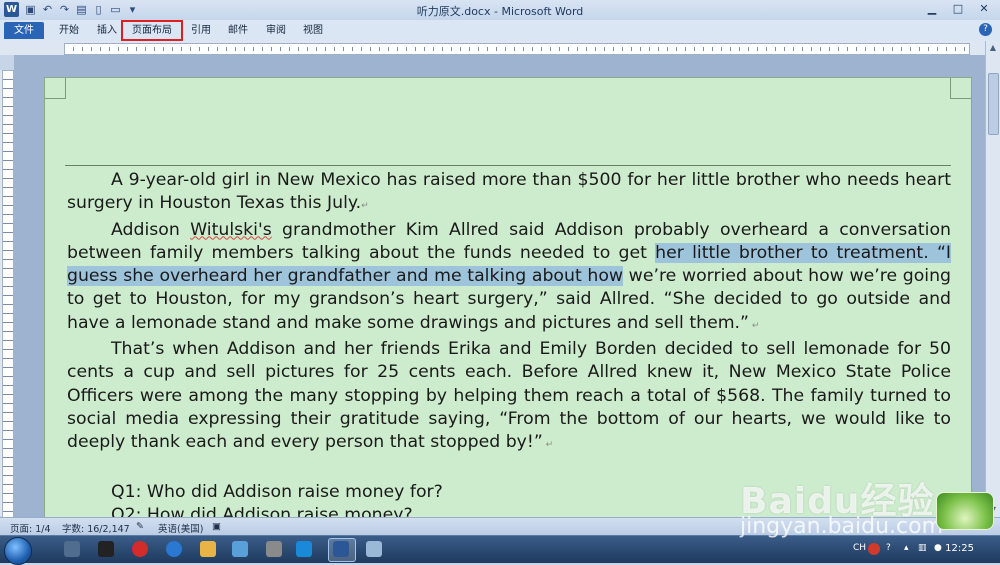  What do you see at coordinates (500, 31) in the screenshot?
I see `ribbon-tab-bar: 文件 开始 插入 页面布局 引用 邮件 审阅 视图 ?` at bounding box center [500, 31].